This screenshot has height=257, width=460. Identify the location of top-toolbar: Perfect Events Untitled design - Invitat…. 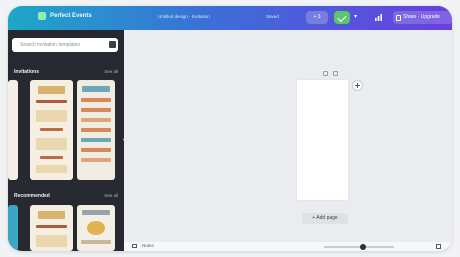
(230, 18).